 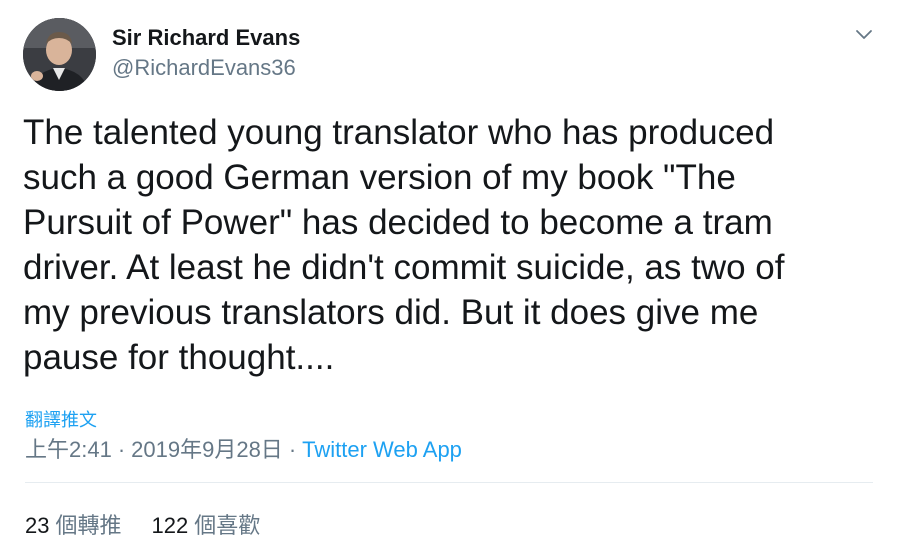 I want to click on chevron-down-icon, so click(x=864, y=34).